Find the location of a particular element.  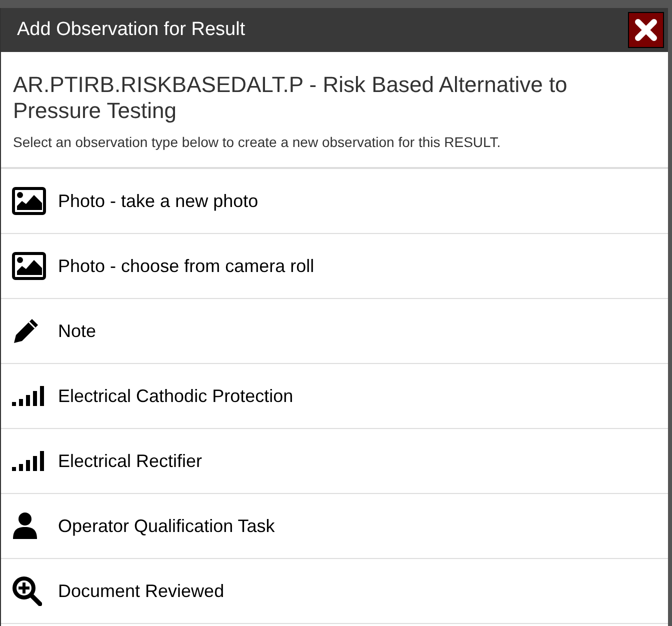

observation-option: Document Reviewed is located at coordinates (334, 591).